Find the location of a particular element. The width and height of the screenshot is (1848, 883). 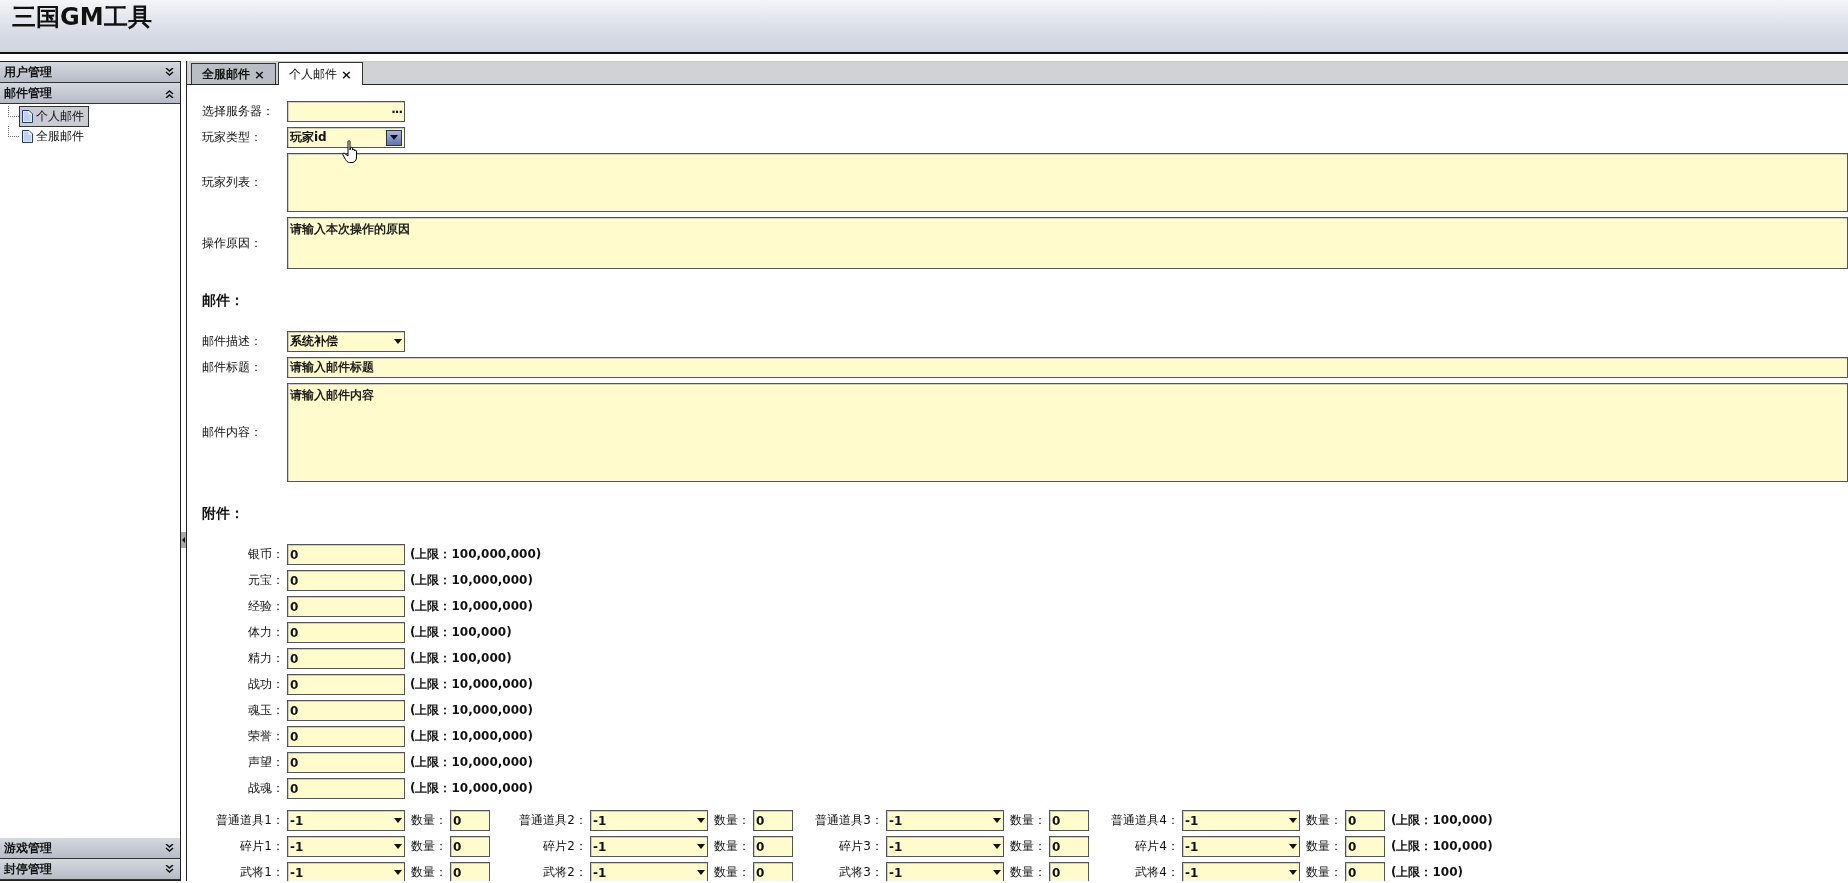

field-label: 碎片4： is located at coordinates (1157, 846).